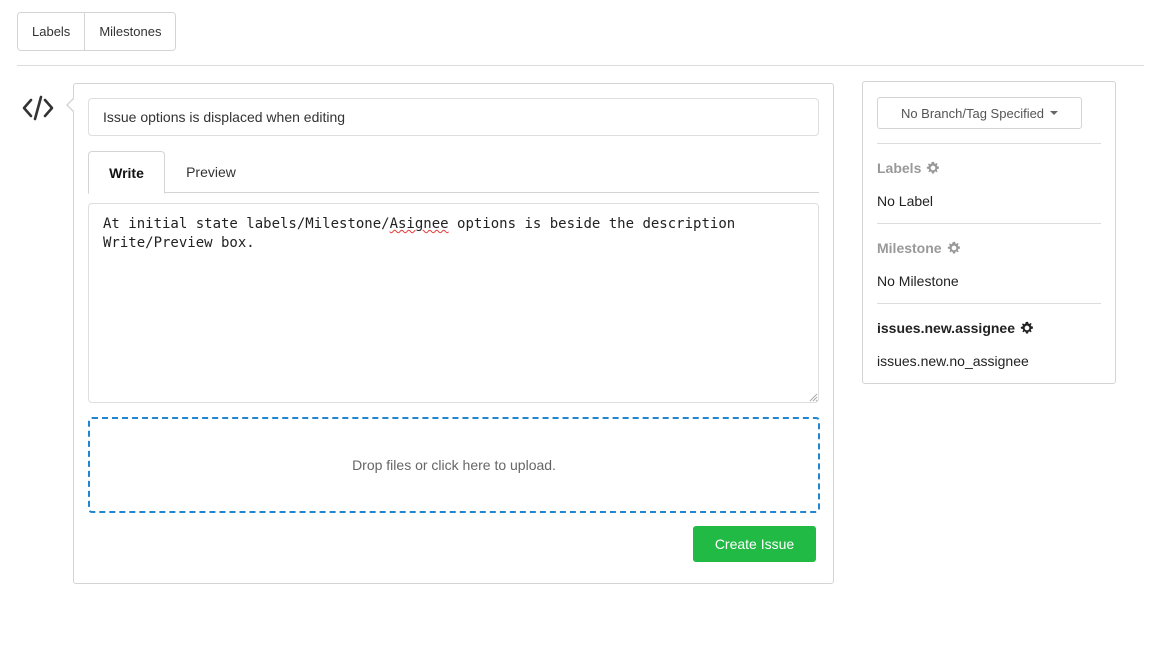 The width and height of the screenshot is (1160, 647). Describe the element at coordinates (754, 544) in the screenshot. I see `create-issue-button: Create Issue` at that location.